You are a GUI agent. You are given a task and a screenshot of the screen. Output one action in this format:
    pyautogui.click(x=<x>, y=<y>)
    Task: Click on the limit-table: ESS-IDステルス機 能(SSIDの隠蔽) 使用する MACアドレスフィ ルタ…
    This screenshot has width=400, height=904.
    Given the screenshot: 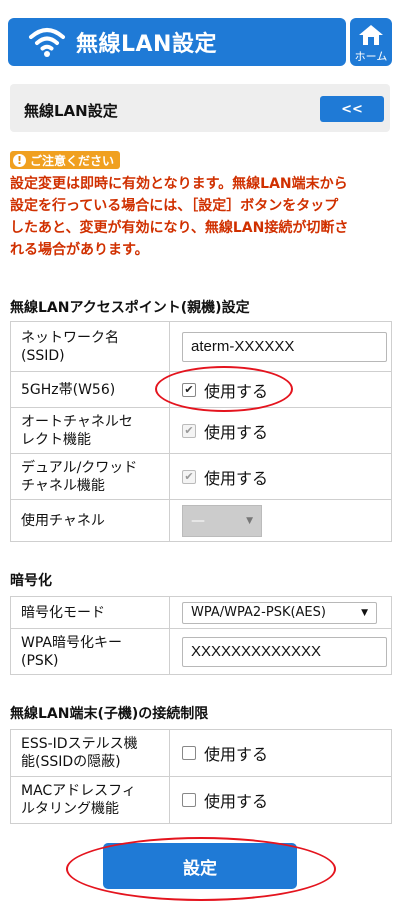 What is the action you would take?
    pyautogui.click(x=201, y=776)
    